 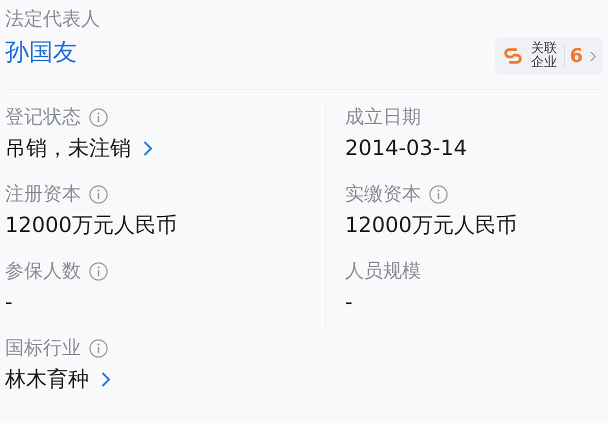 I want to click on field-label: 人员规模, so click(x=383, y=271).